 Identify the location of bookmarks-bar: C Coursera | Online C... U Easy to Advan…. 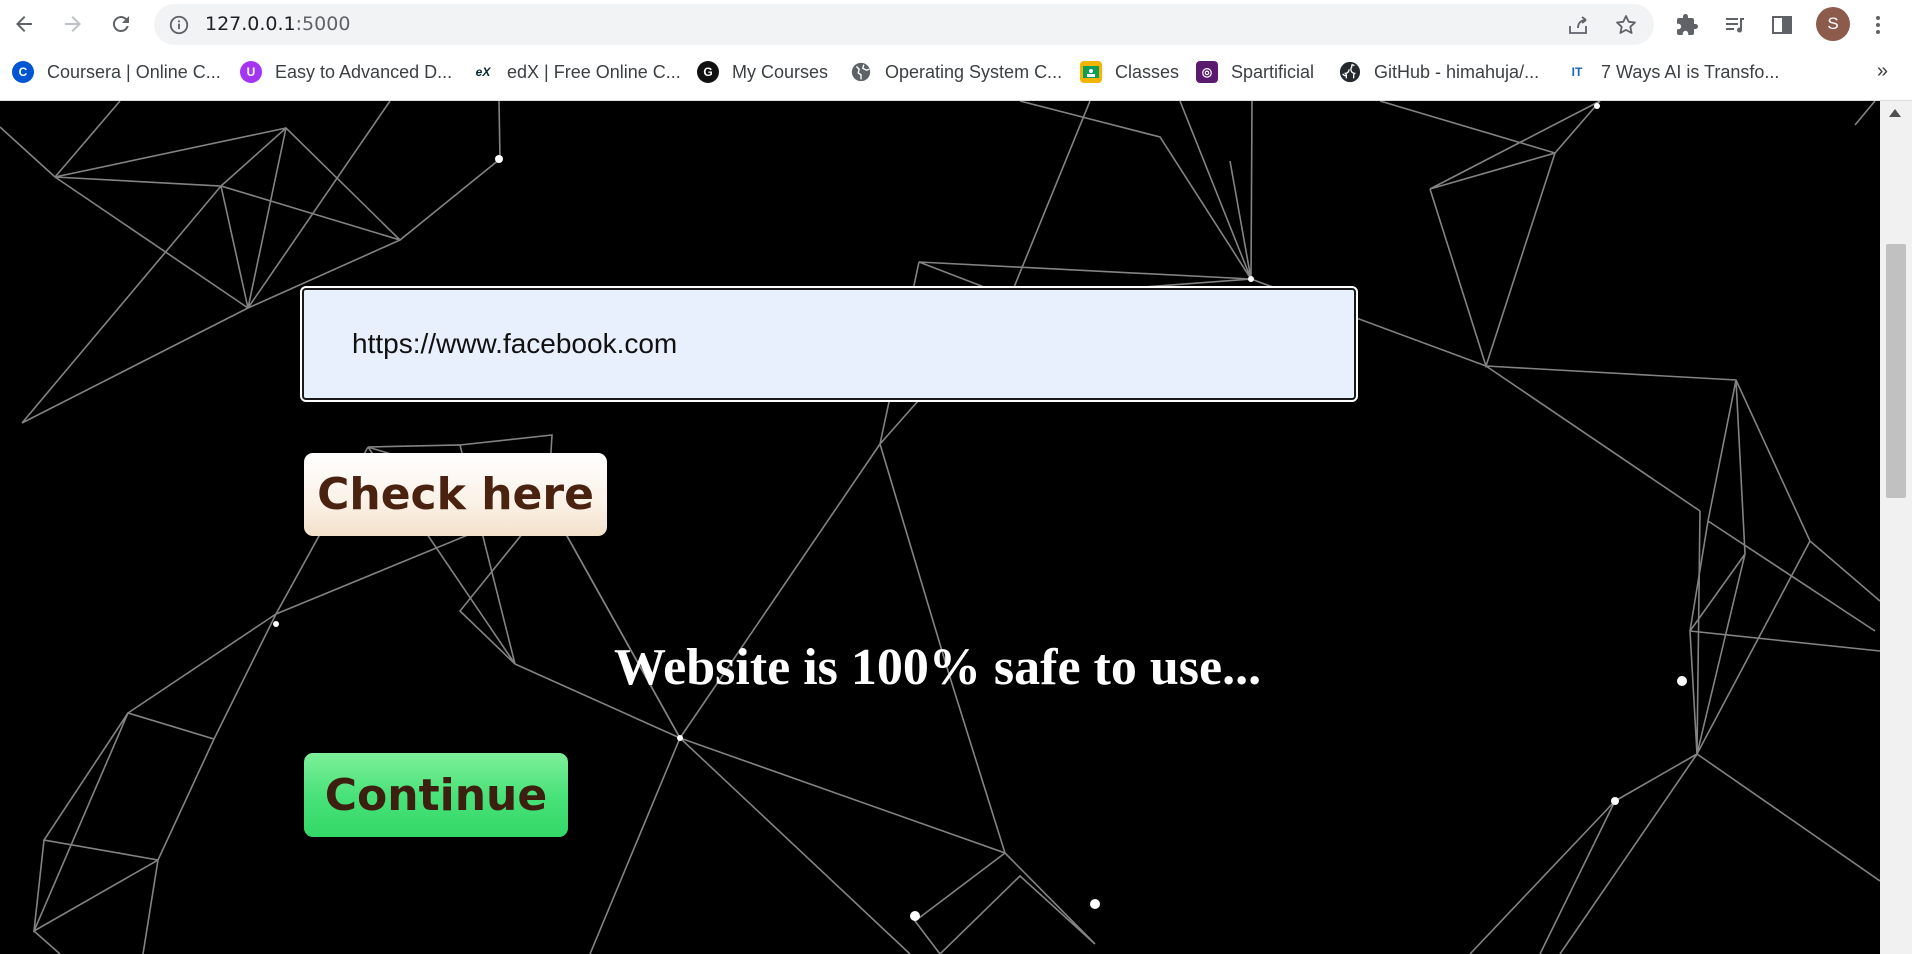
(956, 75).